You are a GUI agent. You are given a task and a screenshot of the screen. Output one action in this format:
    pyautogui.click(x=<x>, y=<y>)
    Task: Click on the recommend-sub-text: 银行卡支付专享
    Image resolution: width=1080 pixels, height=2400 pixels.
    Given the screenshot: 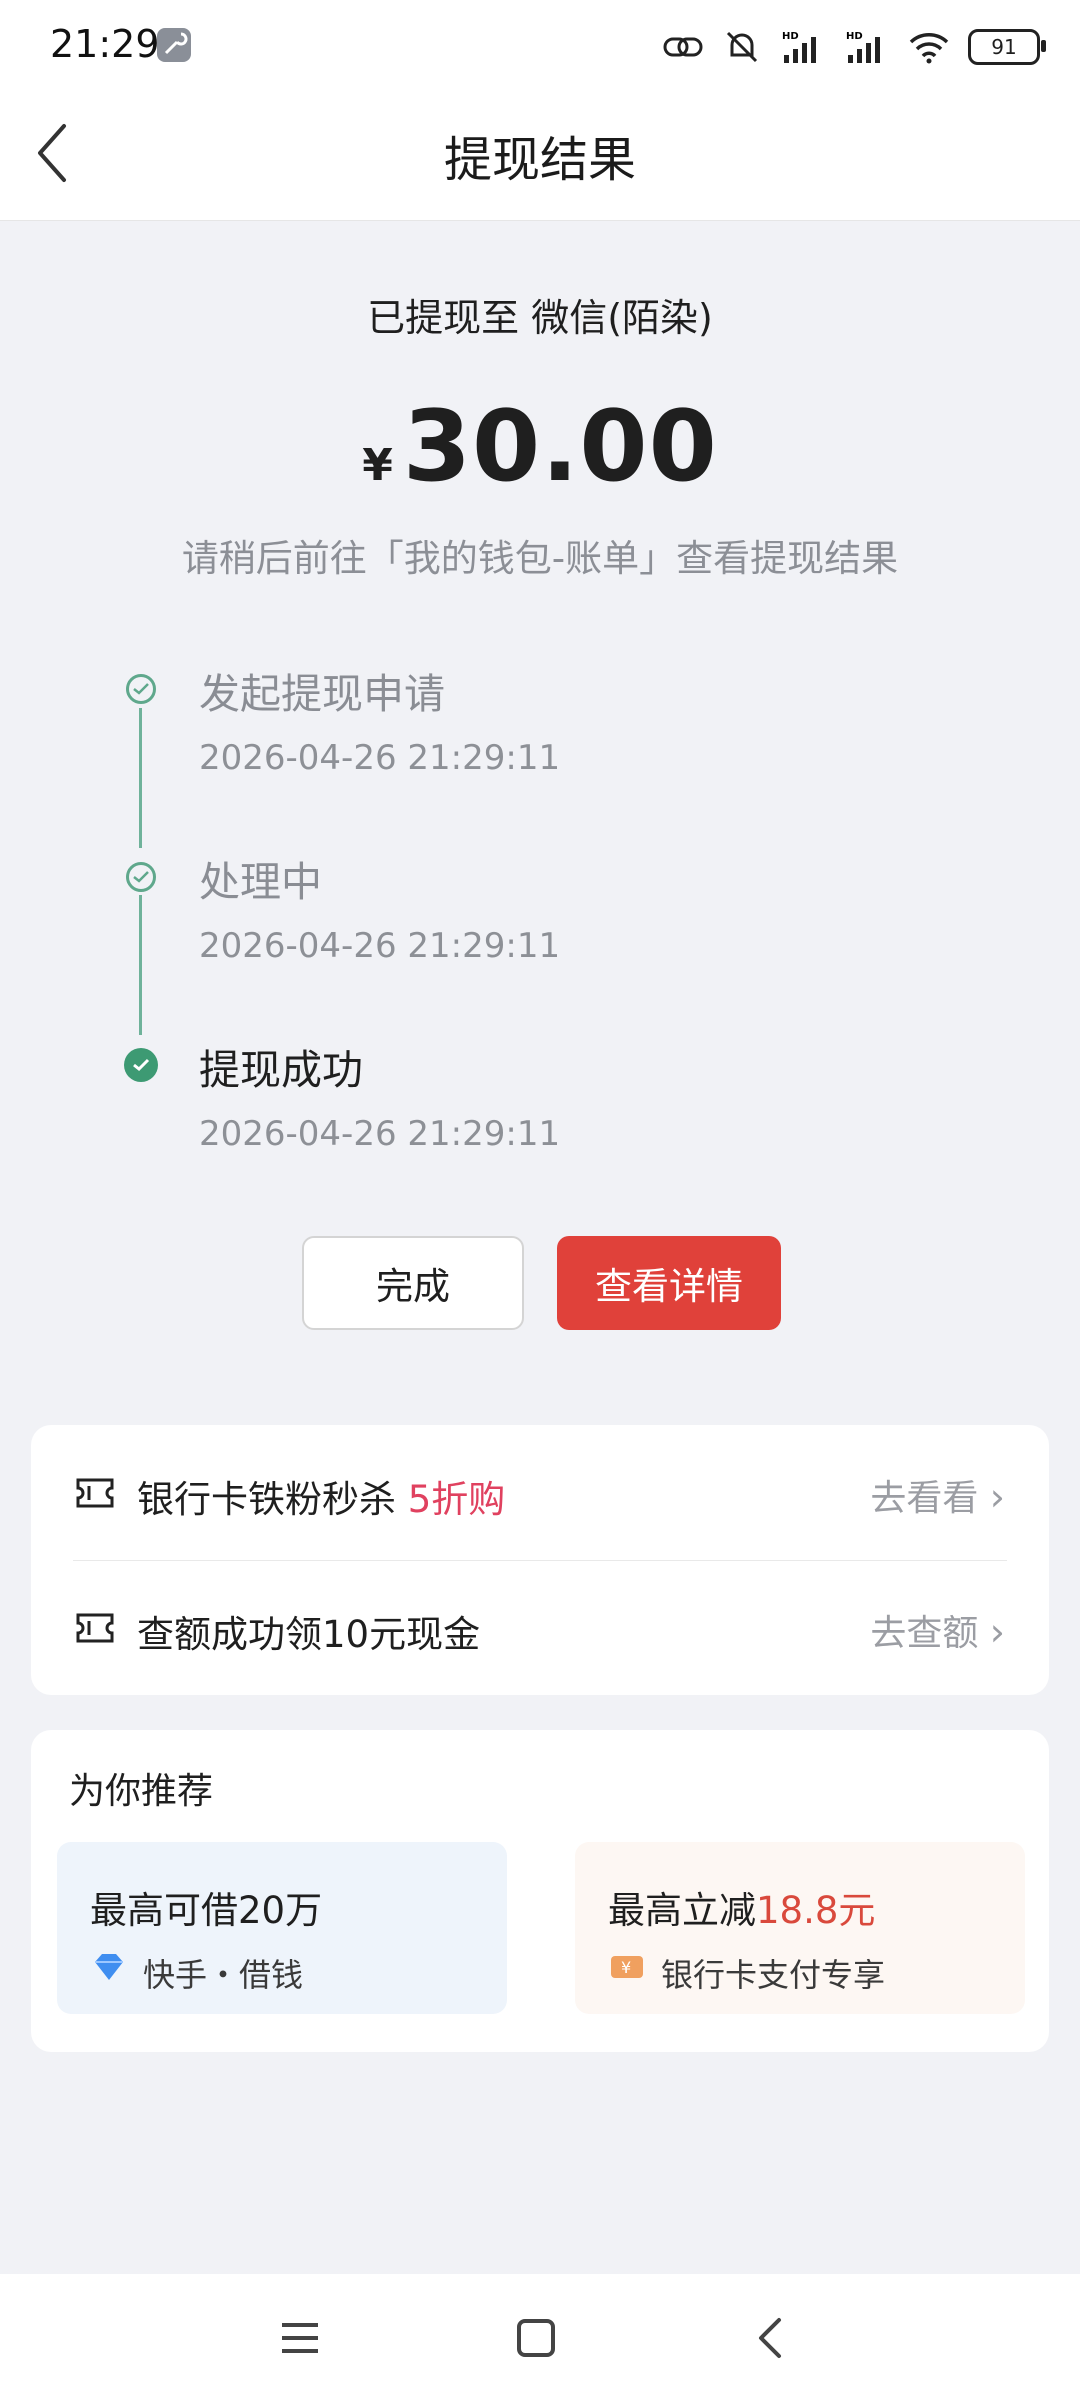 What is the action you would take?
    pyautogui.click(x=773, y=1975)
    